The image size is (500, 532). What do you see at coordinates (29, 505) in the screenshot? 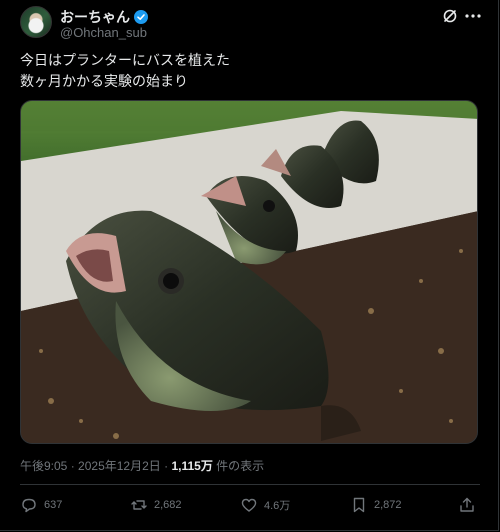
I see `reply-icon` at bounding box center [29, 505].